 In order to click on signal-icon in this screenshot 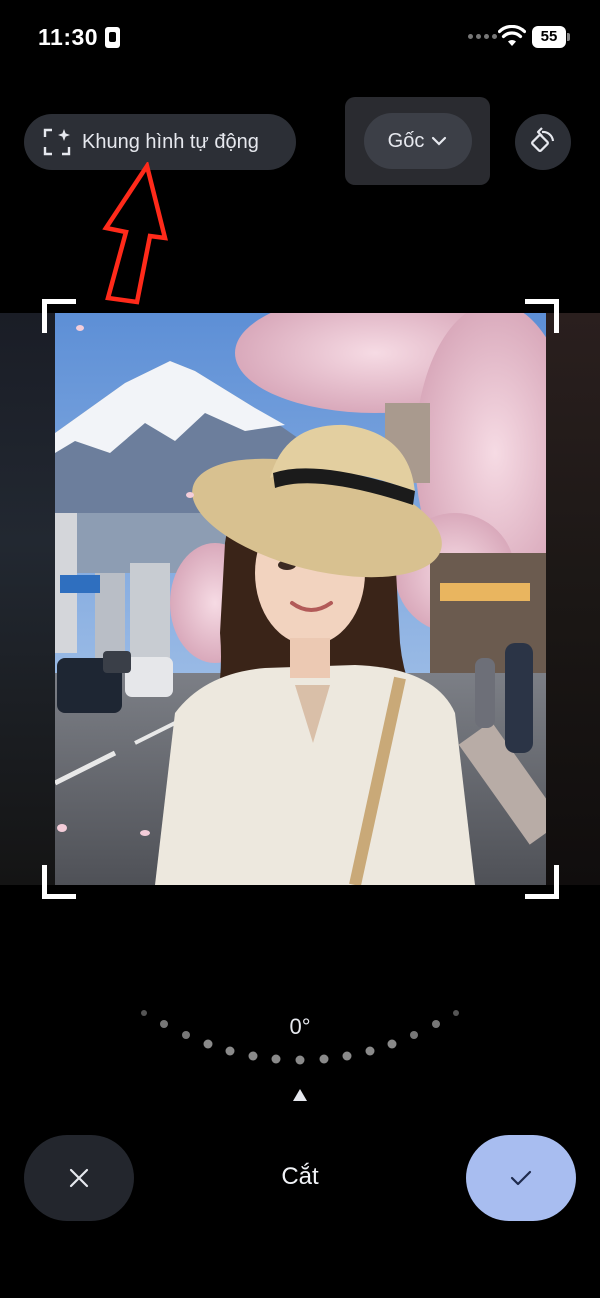, I will do `click(482, 36)`.